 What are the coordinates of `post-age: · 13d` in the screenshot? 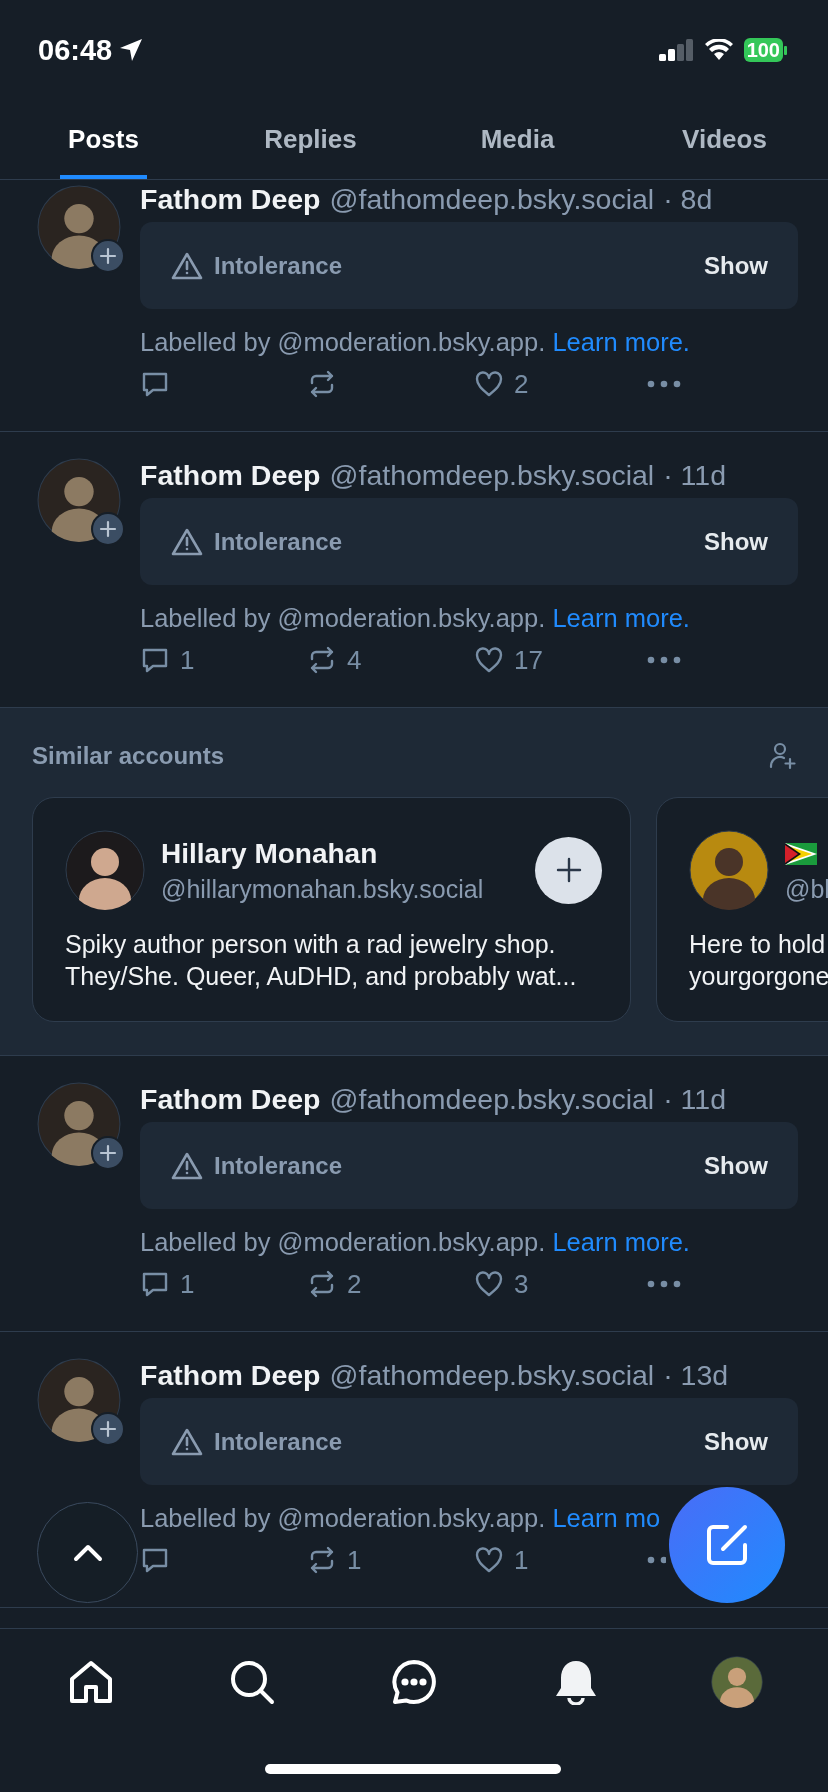 It's located at (696, 1375).